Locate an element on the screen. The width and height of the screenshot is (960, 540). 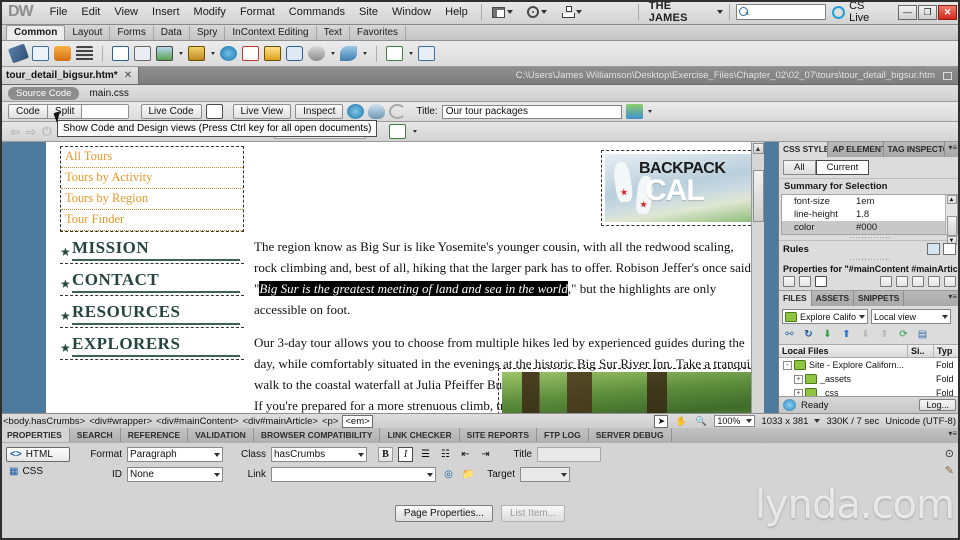
tag-p: <p> is located at coordinates (330, 421).